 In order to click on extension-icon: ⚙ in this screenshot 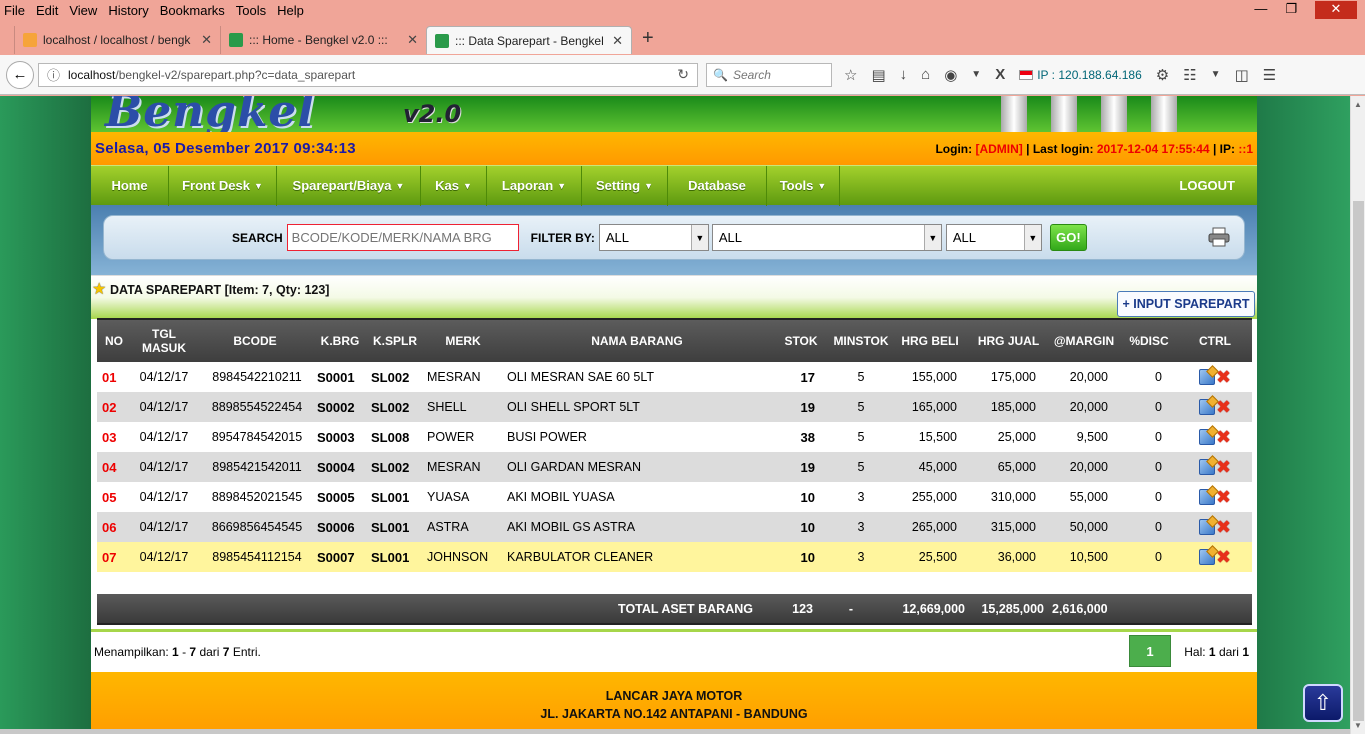, I will do `click(1162, 75)`.